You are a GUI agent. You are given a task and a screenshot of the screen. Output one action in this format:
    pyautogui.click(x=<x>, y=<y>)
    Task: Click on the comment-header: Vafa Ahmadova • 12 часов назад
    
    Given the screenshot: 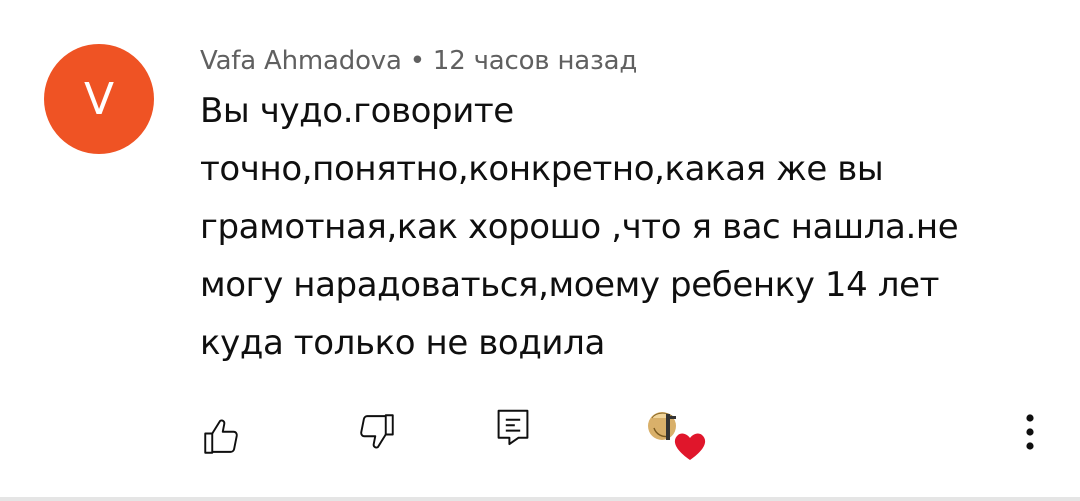 What is the action you would take?
    pyautogui.click(x=418, y=61)
    